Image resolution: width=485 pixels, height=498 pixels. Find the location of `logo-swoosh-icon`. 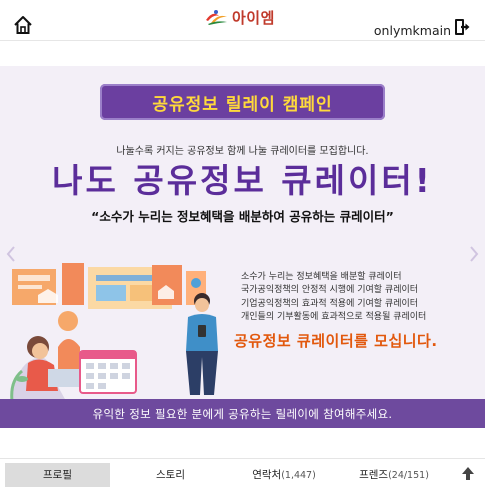

logo-swoosh-icon is located at coordinates (216, 17).